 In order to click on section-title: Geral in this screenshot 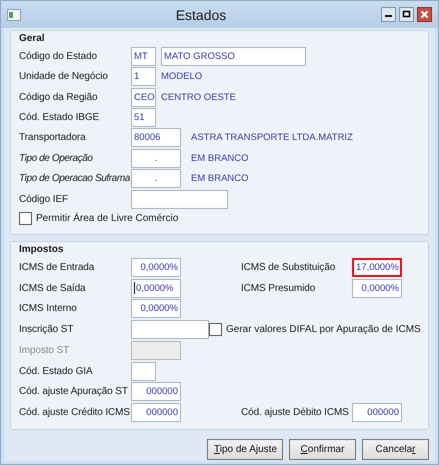, I will do `click(32, 38)`.